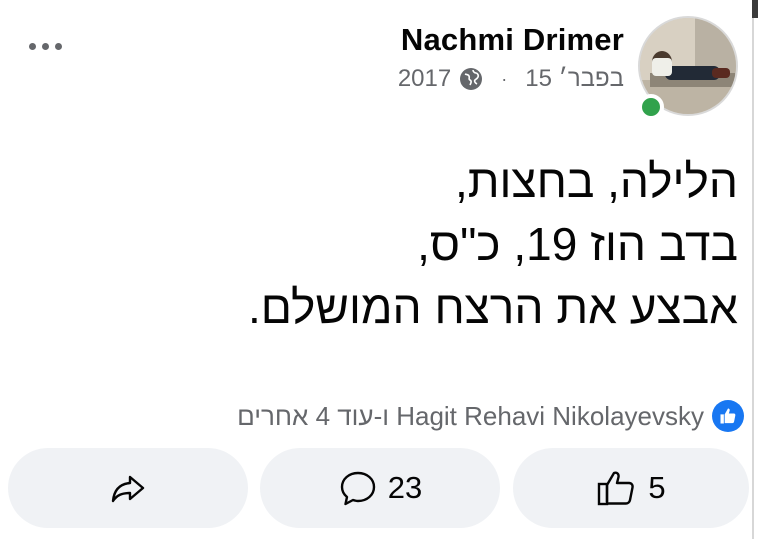 The height and width of the screenshot is (539, 758). I want to click on comment-count: 23, so click(405, 487).